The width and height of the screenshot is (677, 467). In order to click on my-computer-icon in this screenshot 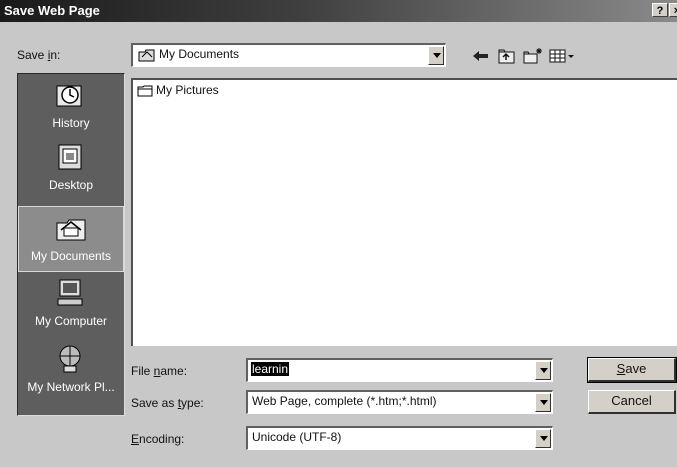, I will do `click(70, 292)`.